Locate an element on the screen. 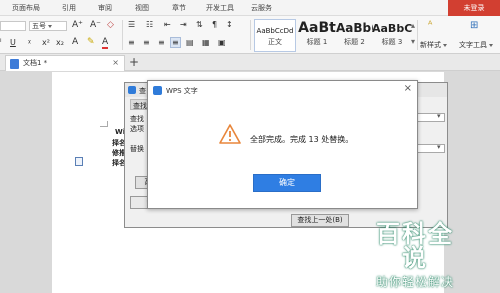  style-preview: AaBt is located at coordinates (317, 28).